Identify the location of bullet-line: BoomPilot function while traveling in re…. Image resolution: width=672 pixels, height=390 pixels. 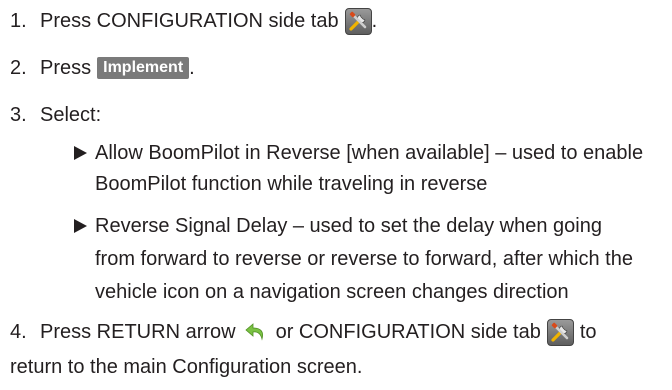
(291, 184).